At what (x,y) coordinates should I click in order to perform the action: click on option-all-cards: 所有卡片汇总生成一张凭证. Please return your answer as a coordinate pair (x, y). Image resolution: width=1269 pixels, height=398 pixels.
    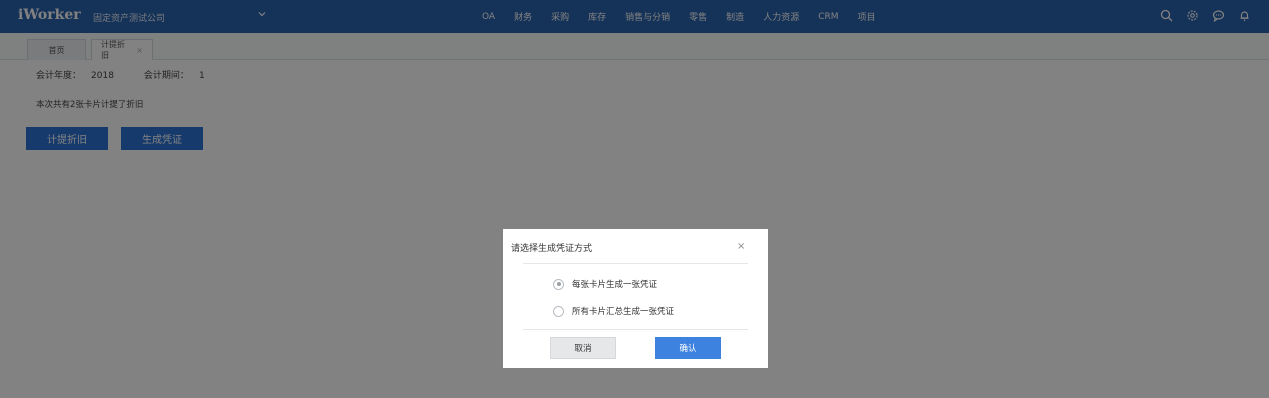
    Looking at the image, I should click on (613, 311).